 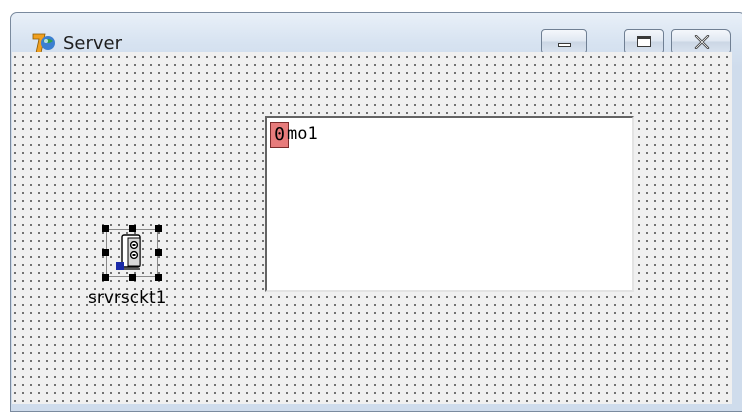 I want to click on minimize-button, so click(x=564, y=41).